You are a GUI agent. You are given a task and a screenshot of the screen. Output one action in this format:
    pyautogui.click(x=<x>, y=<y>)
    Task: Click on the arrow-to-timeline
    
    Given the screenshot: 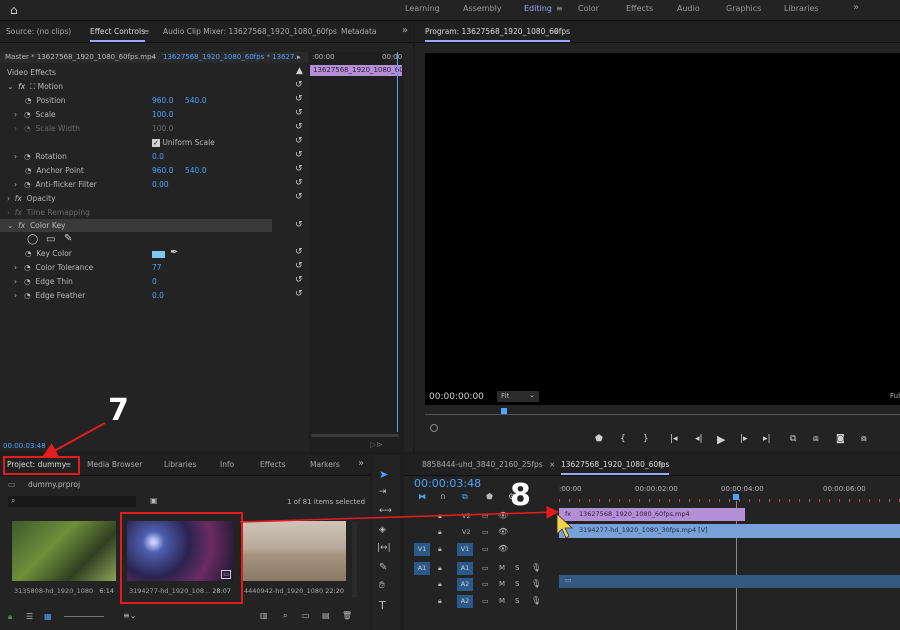 What is the action you would take?
    pyautogui.click(x=399, y=514)
    